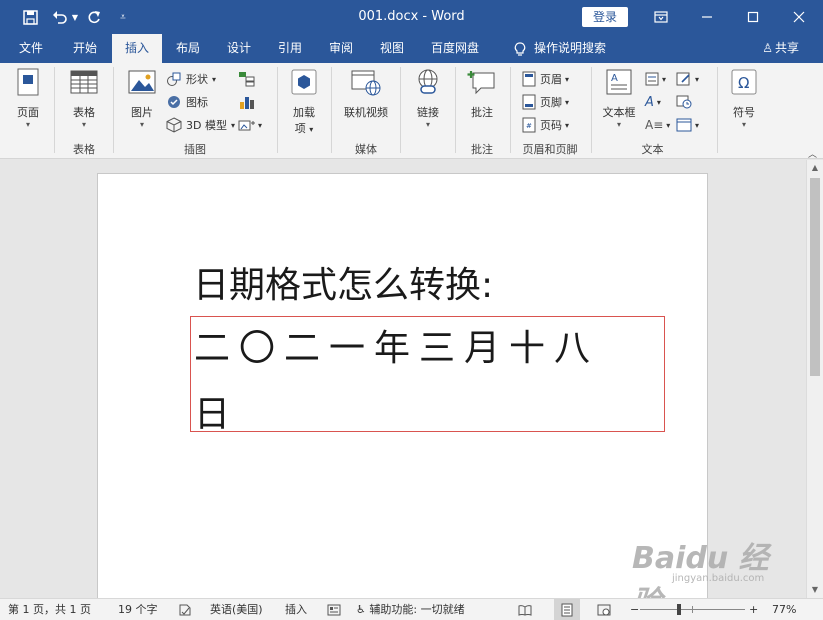  I want to click on table-button: 表格 ▾, so click(84, 98).